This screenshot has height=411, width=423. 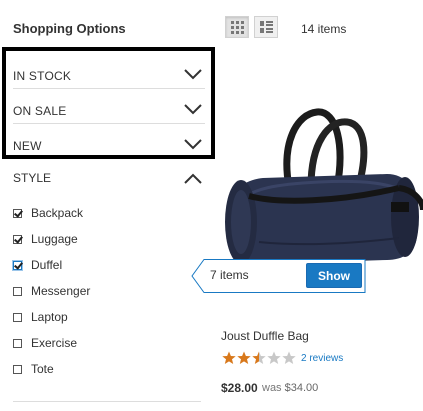 I want to click on was-label: was, so click(x=272, y=388).